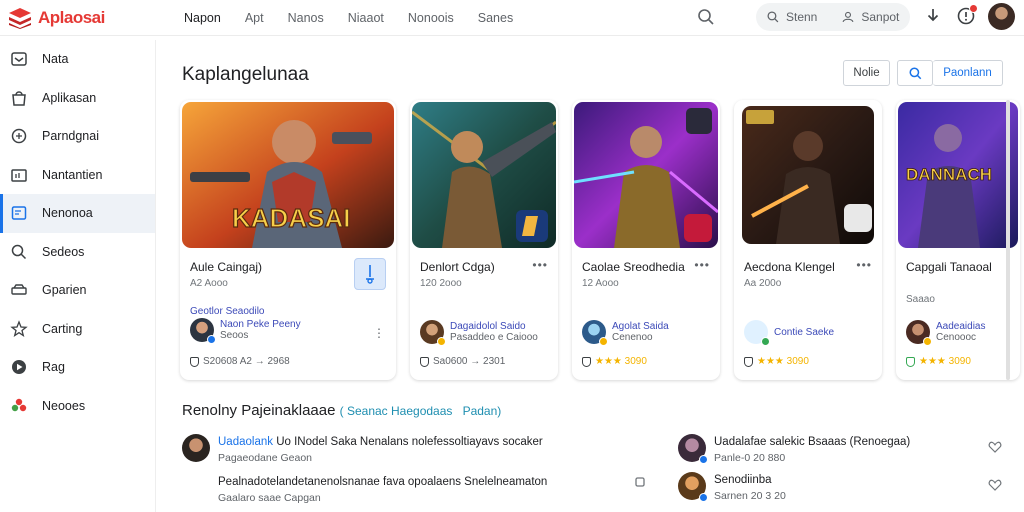  I want to click on sidebar-item-label: Gparien, so click(64, 290).